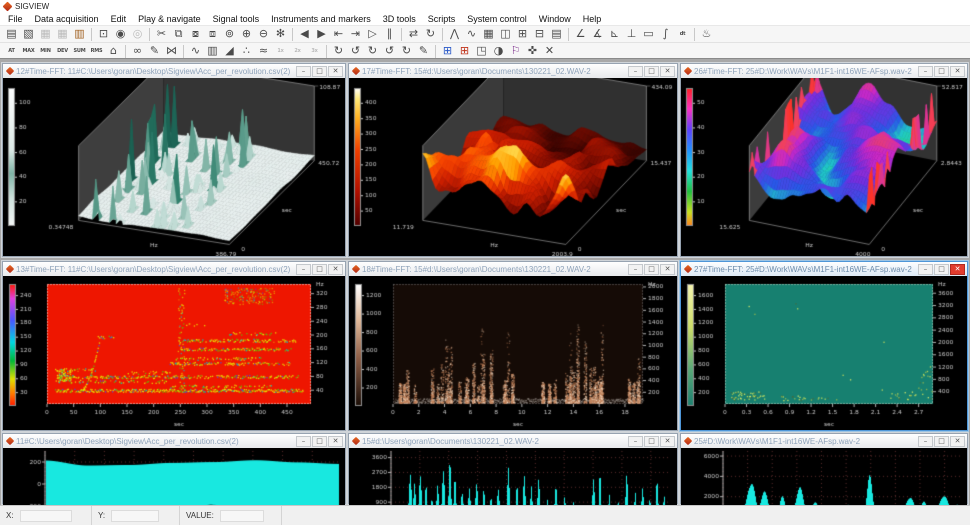 The image size is (970, 525). Describe the element at coordinates (549, 51) in the screenshot. I see `close-tool-button: ✕` at that location.